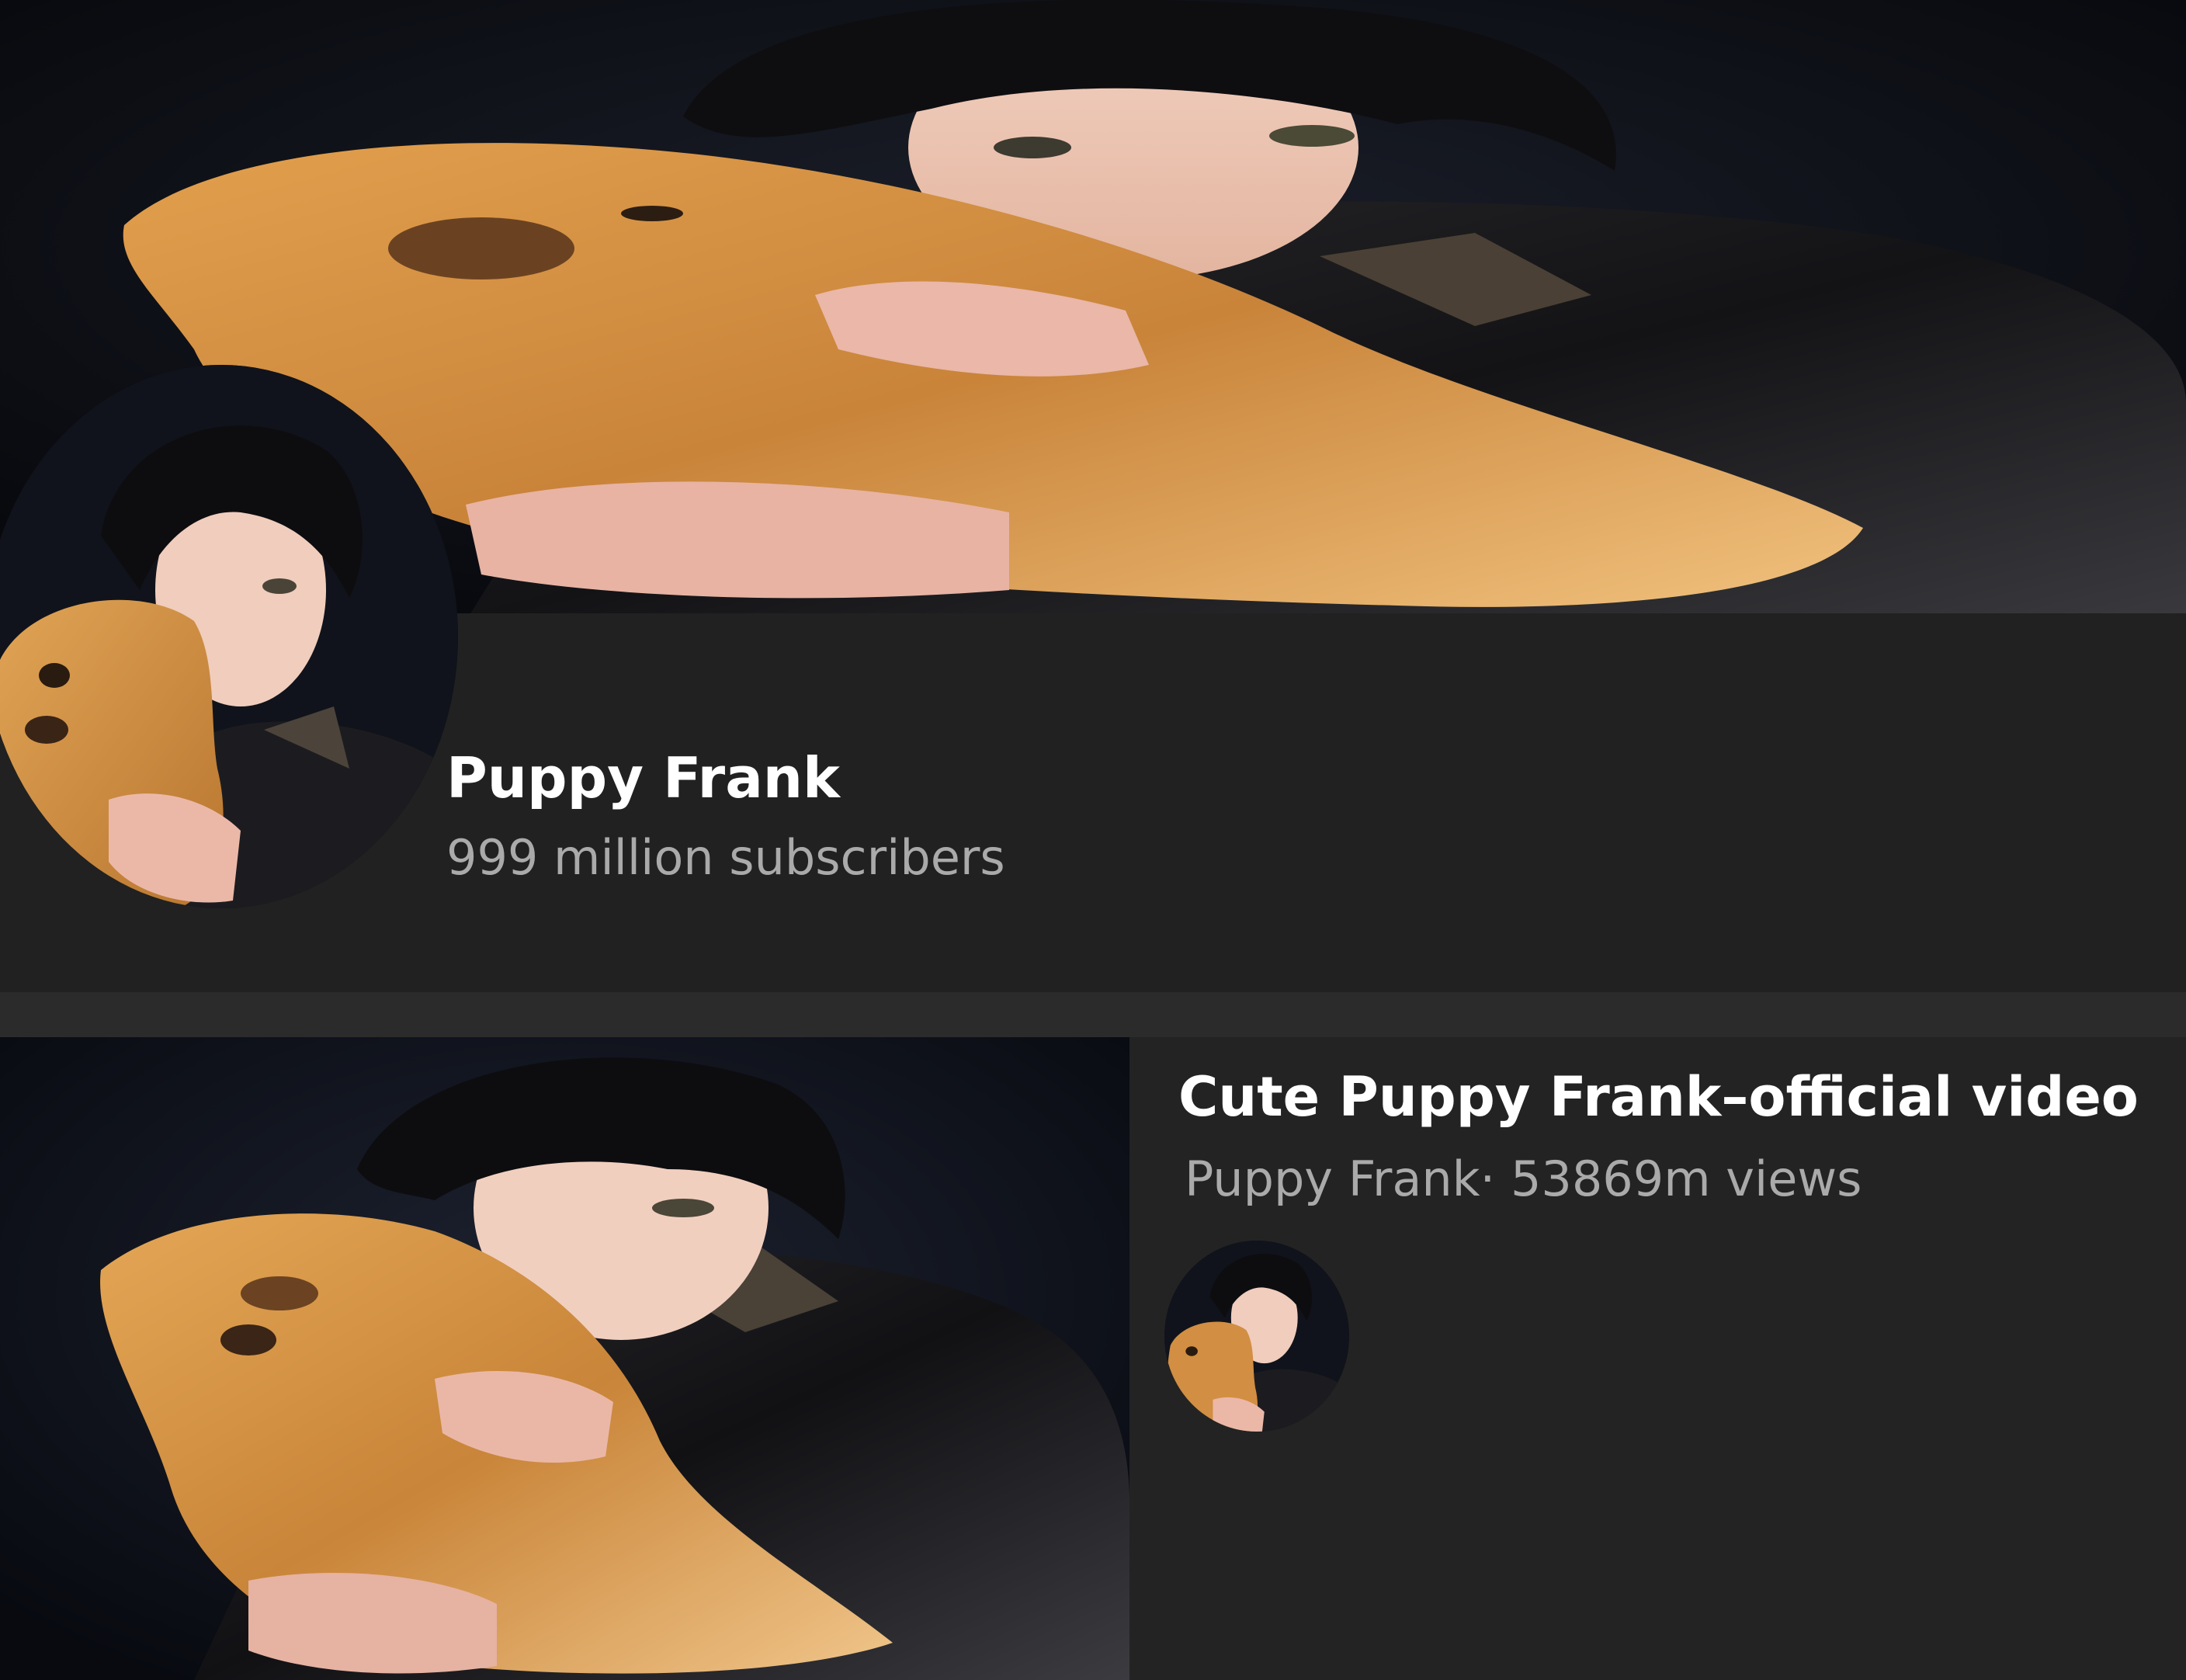 This screenshot has width=2186, height=1680. What do you see at coordinates (1093, 1014) in the screenshot?
I see `section-divider` at bounding box center [1093, 1014].